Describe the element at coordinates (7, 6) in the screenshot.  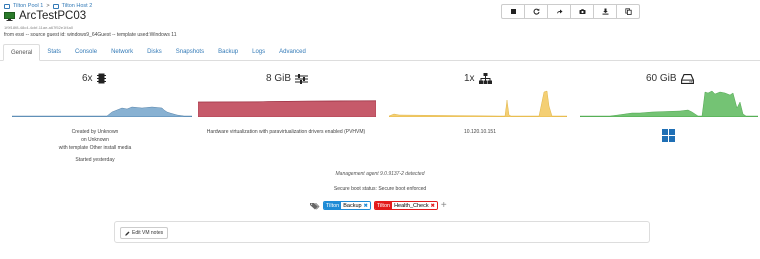
I see `pool-icon` at that location.